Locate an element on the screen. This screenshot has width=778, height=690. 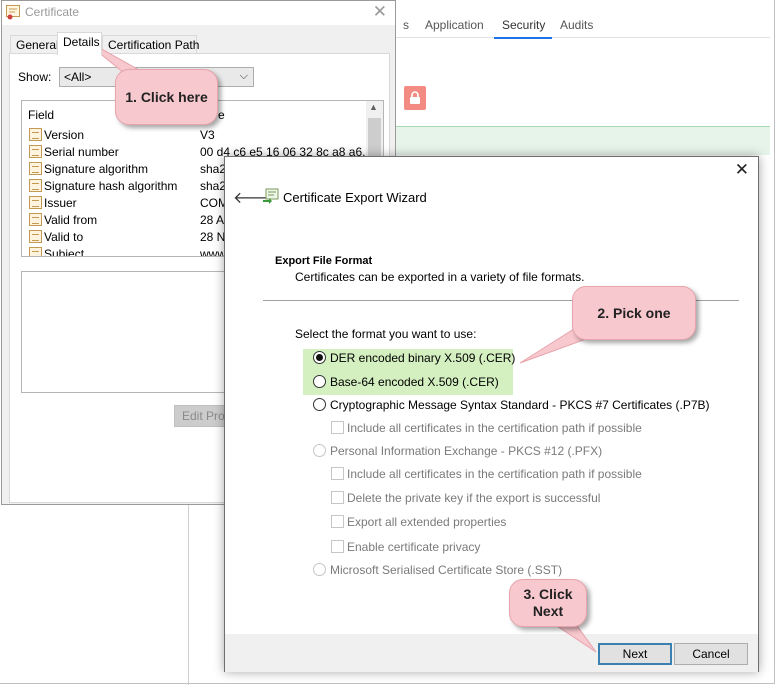
field-name: Valid to is located at coordinates (64, 237).